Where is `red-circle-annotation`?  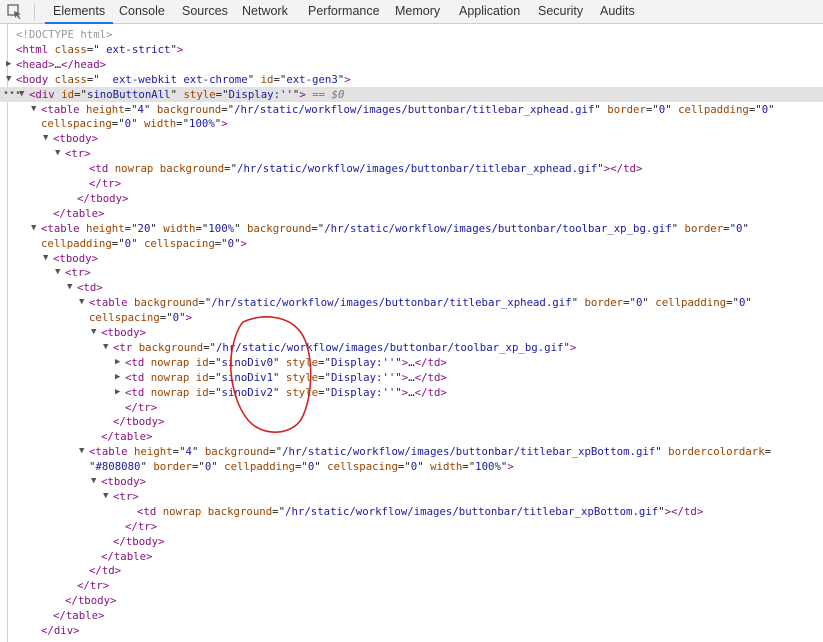 red-circle-annotation is located at coordinates (270, 374).